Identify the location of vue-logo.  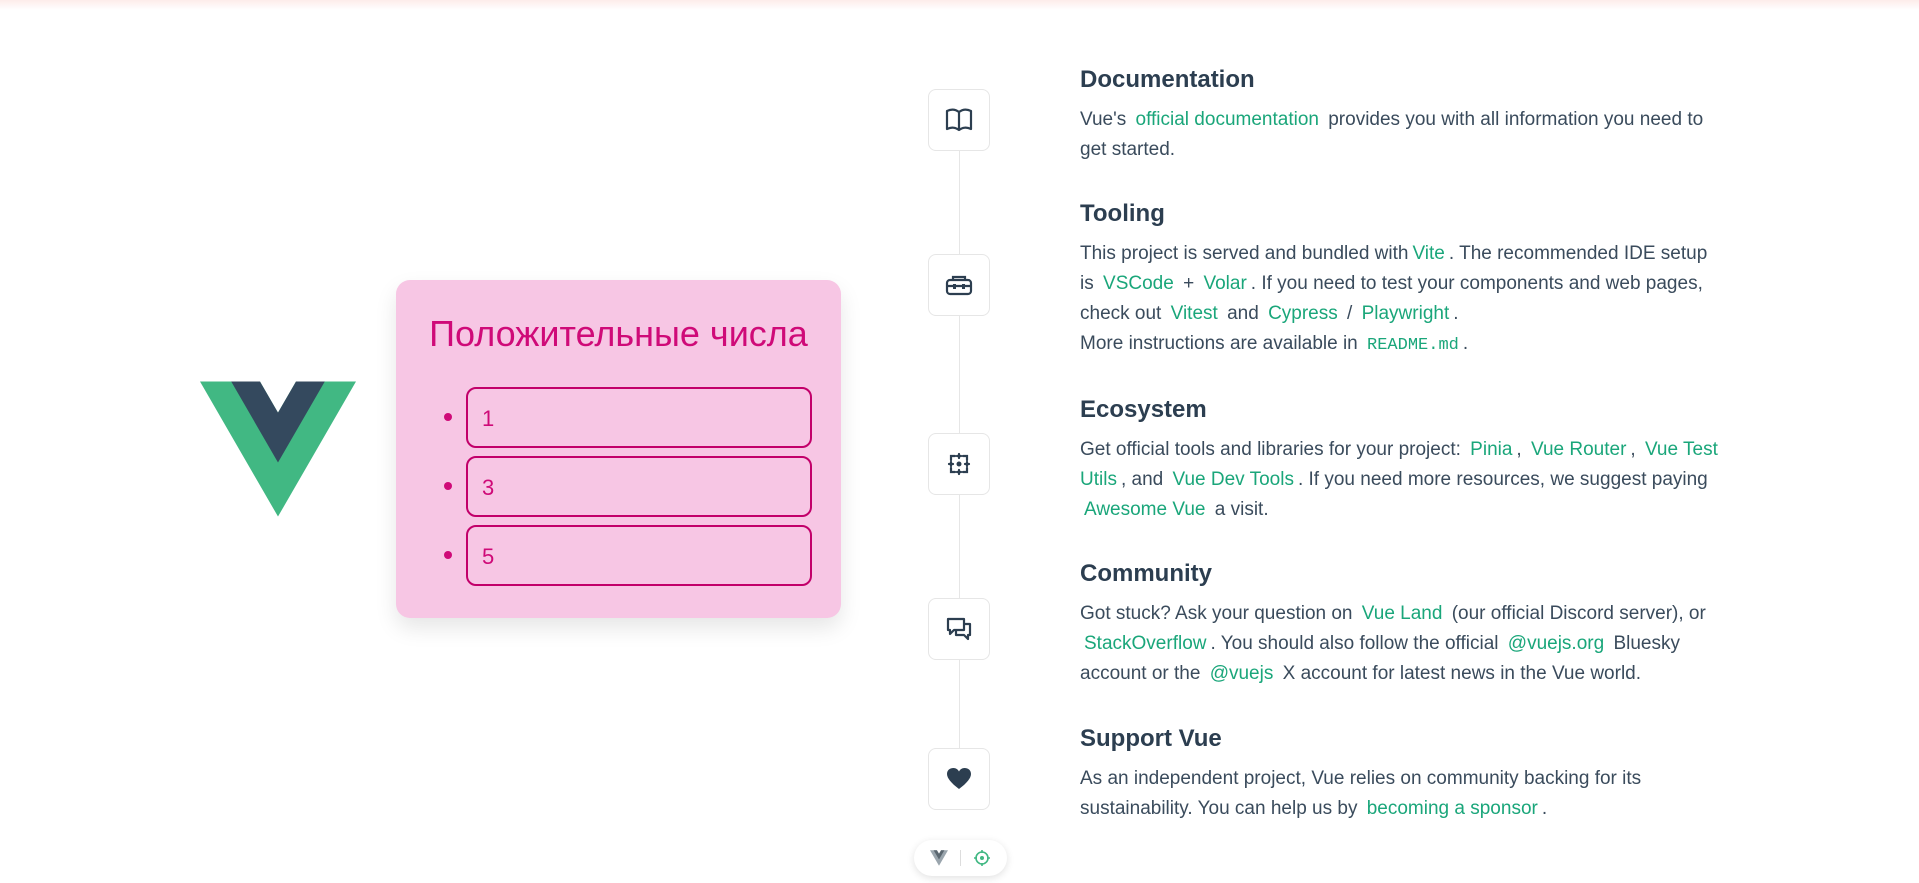
(278, 449).